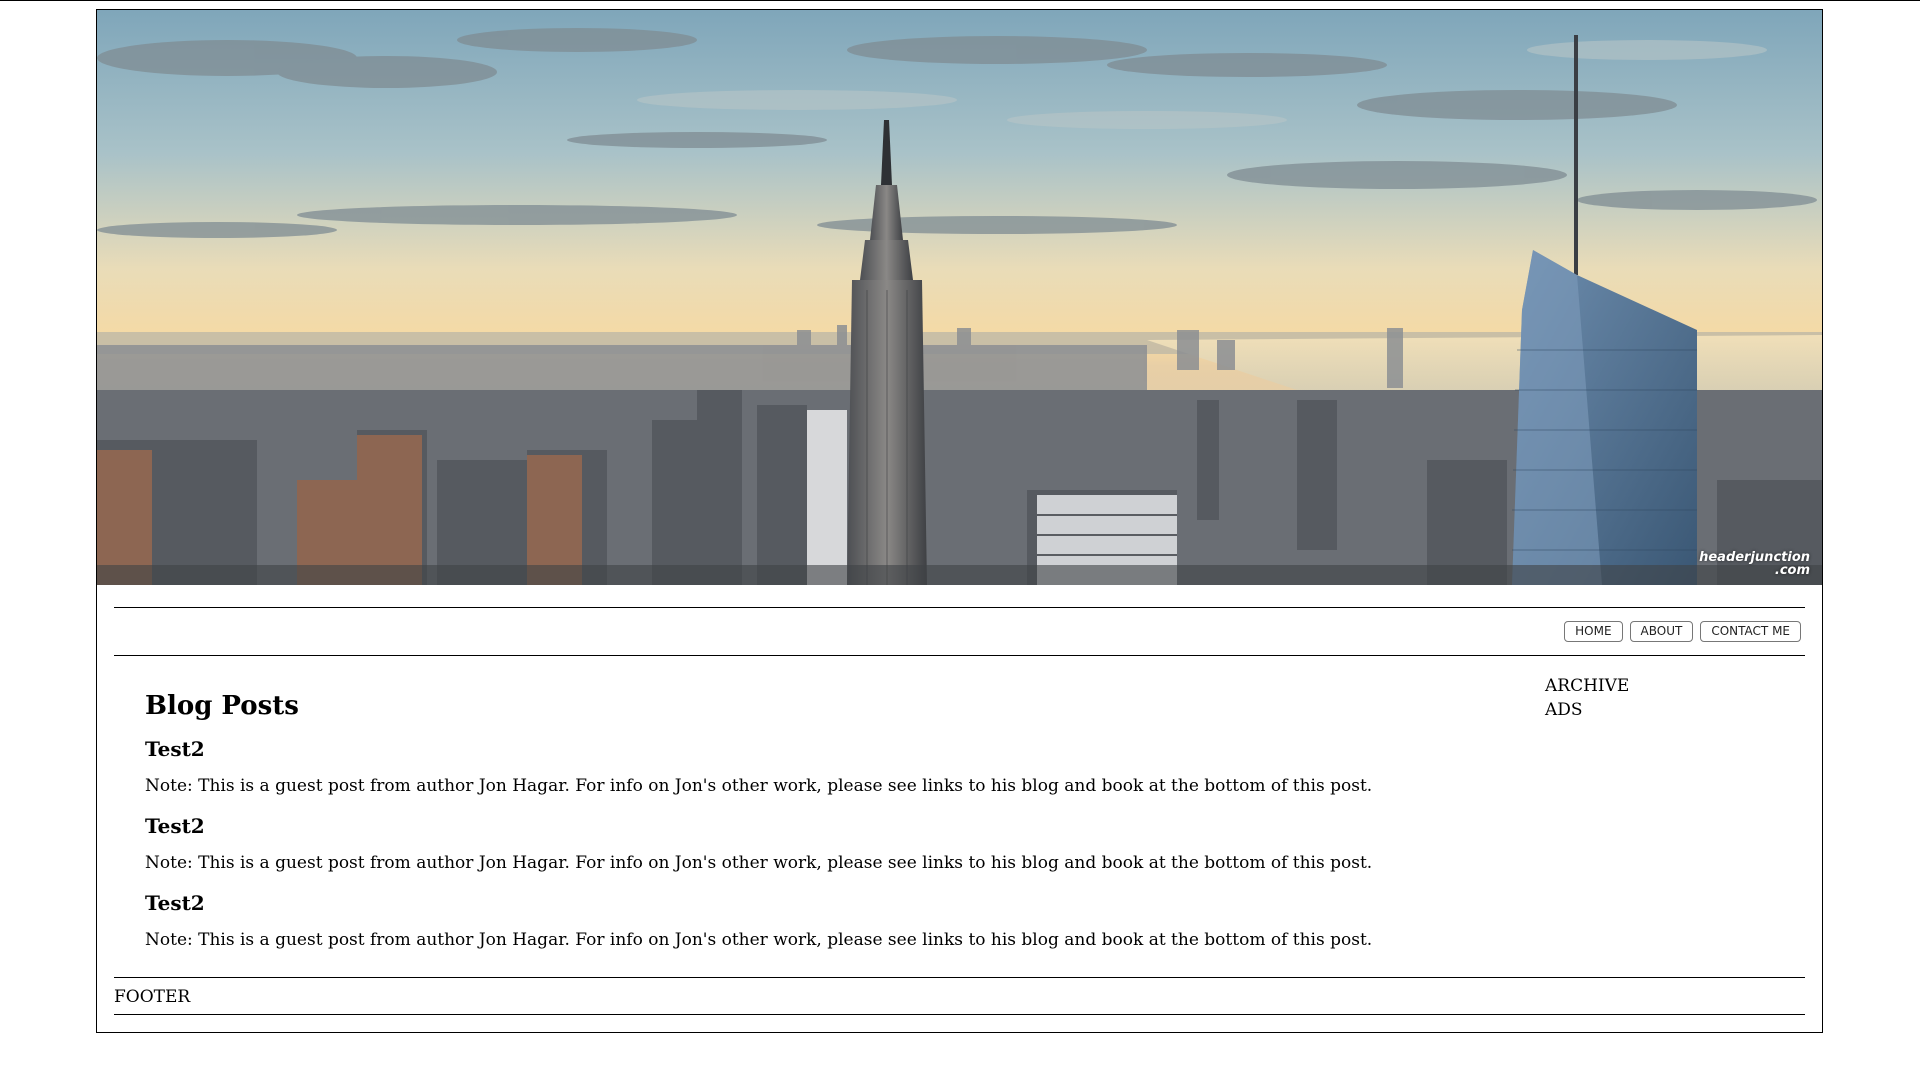 The height and width of the screenshot is (1080, 1920). Describe the element at coordinates (960, 0) in the screenshot. I see `top-border-line` at that location.